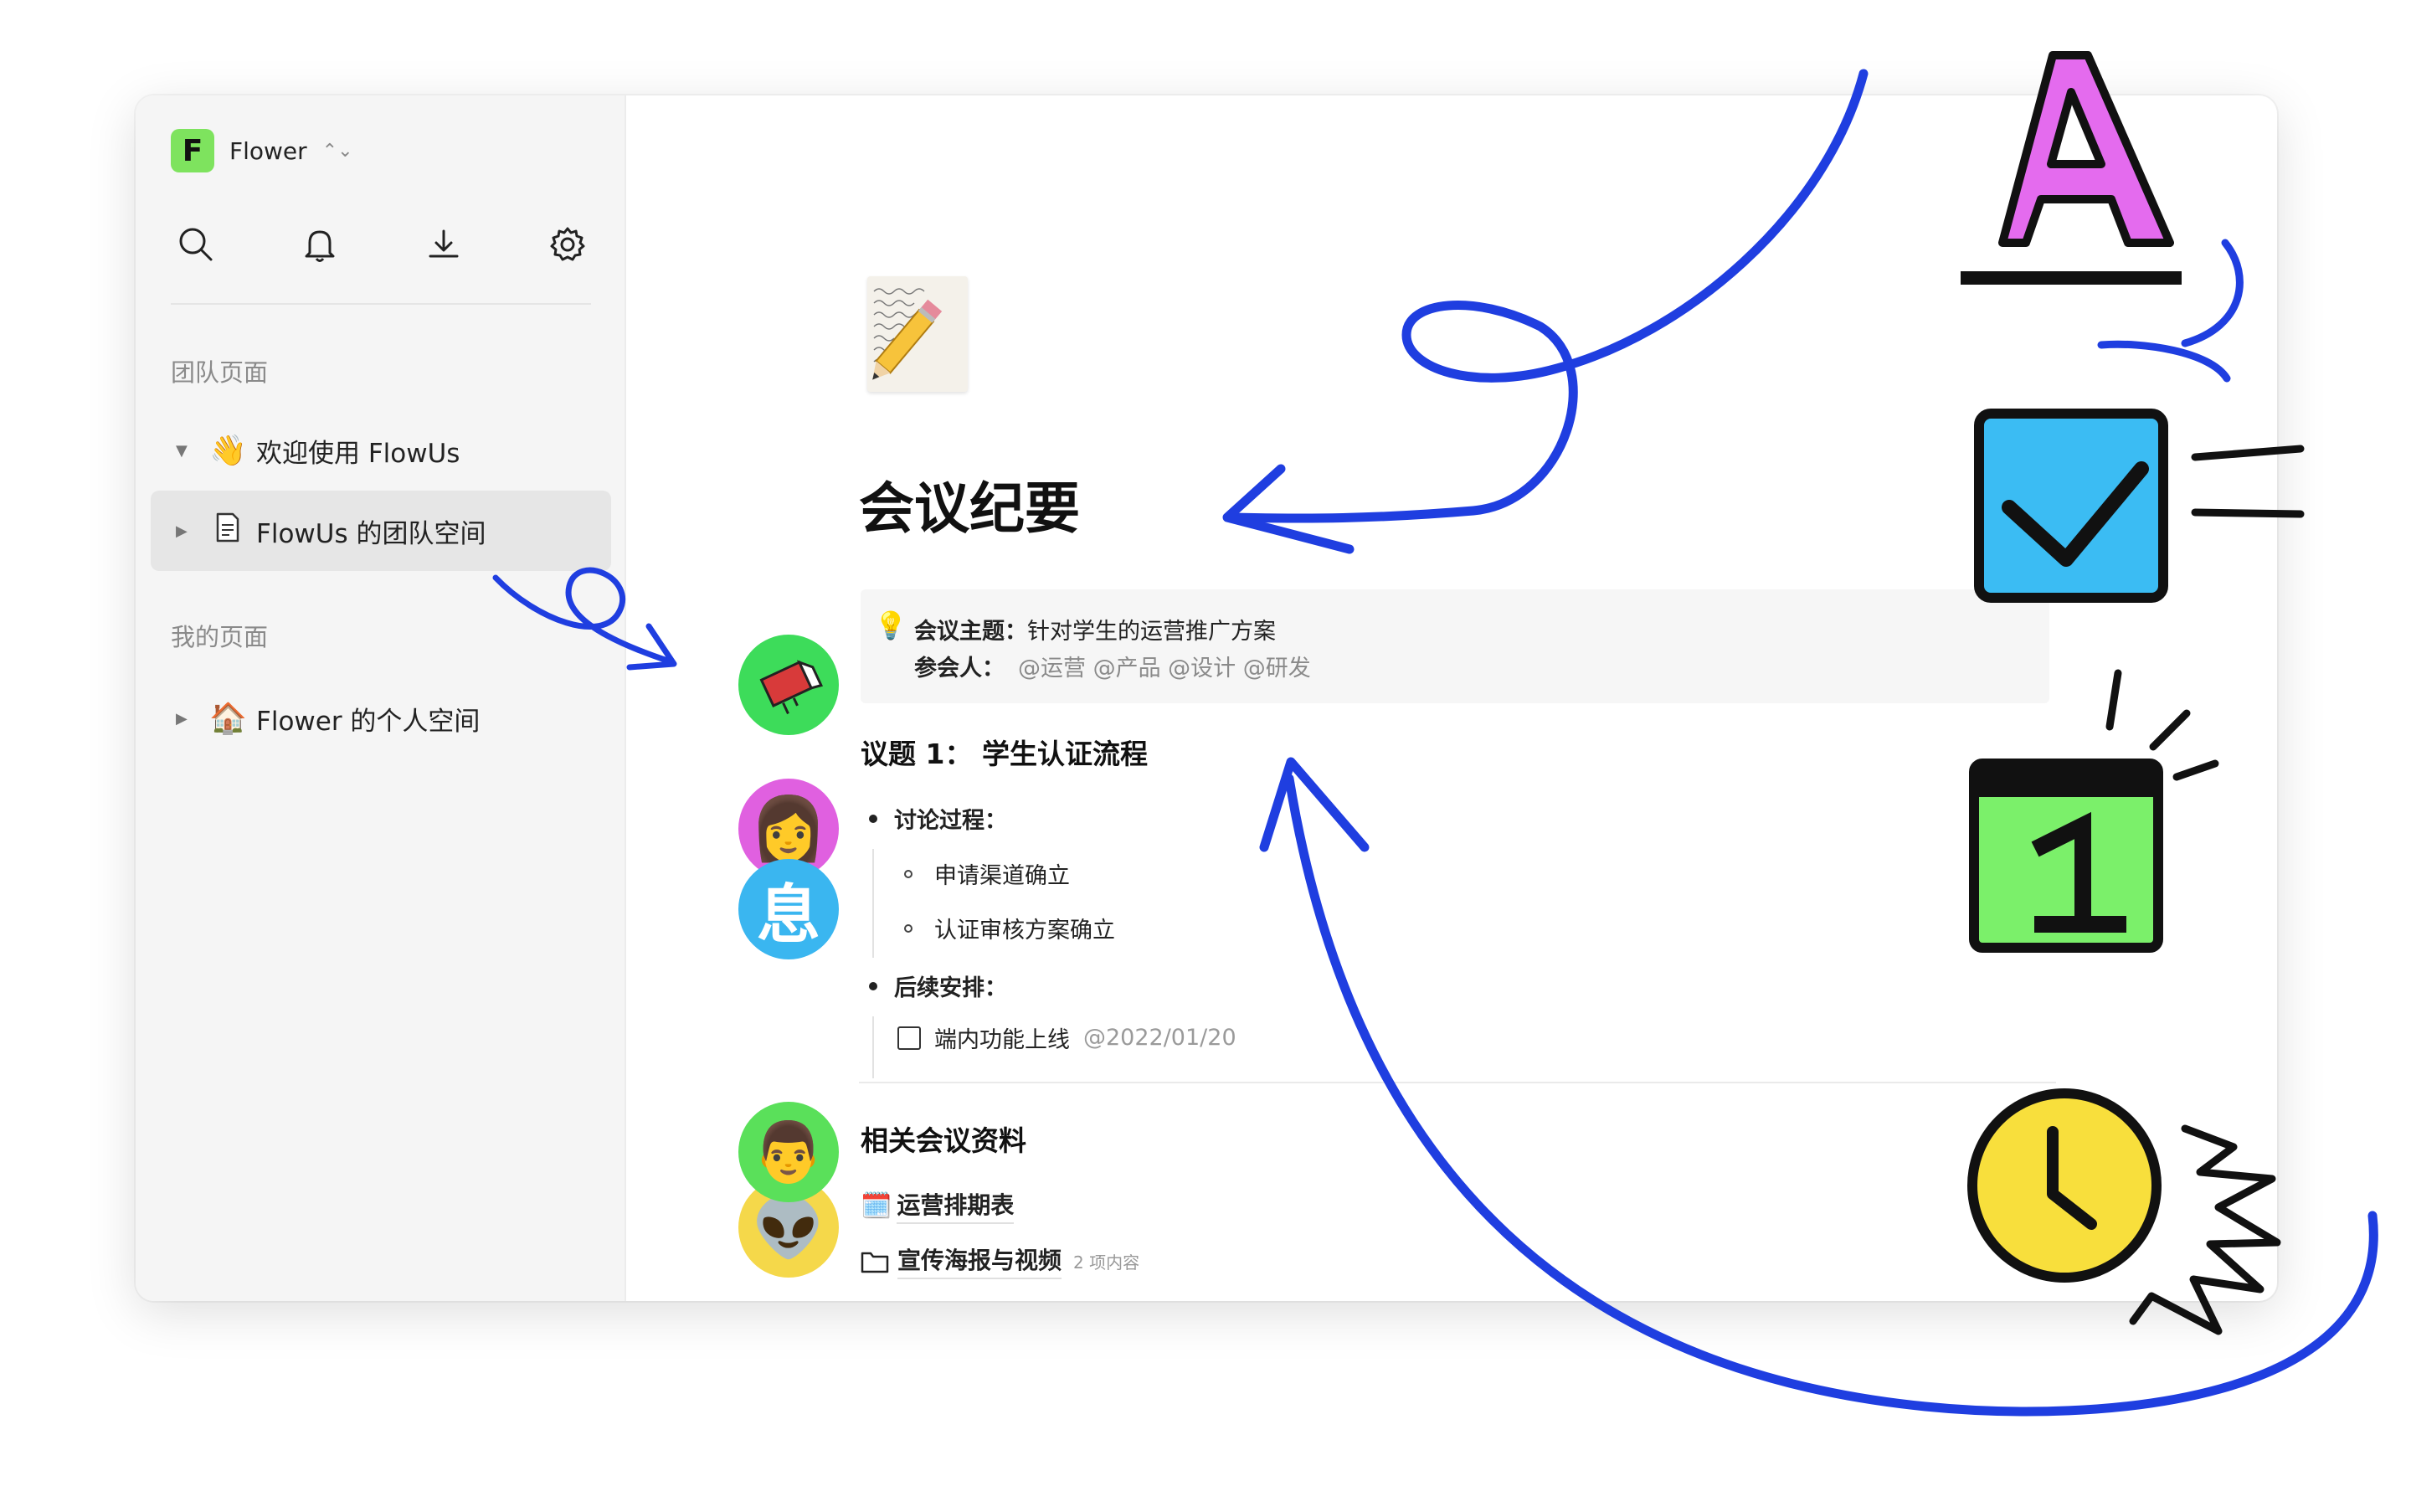  Describe the element at coordinates (959, 668) in the screenshot. I see `attendees-label: 参会人：` at that location.